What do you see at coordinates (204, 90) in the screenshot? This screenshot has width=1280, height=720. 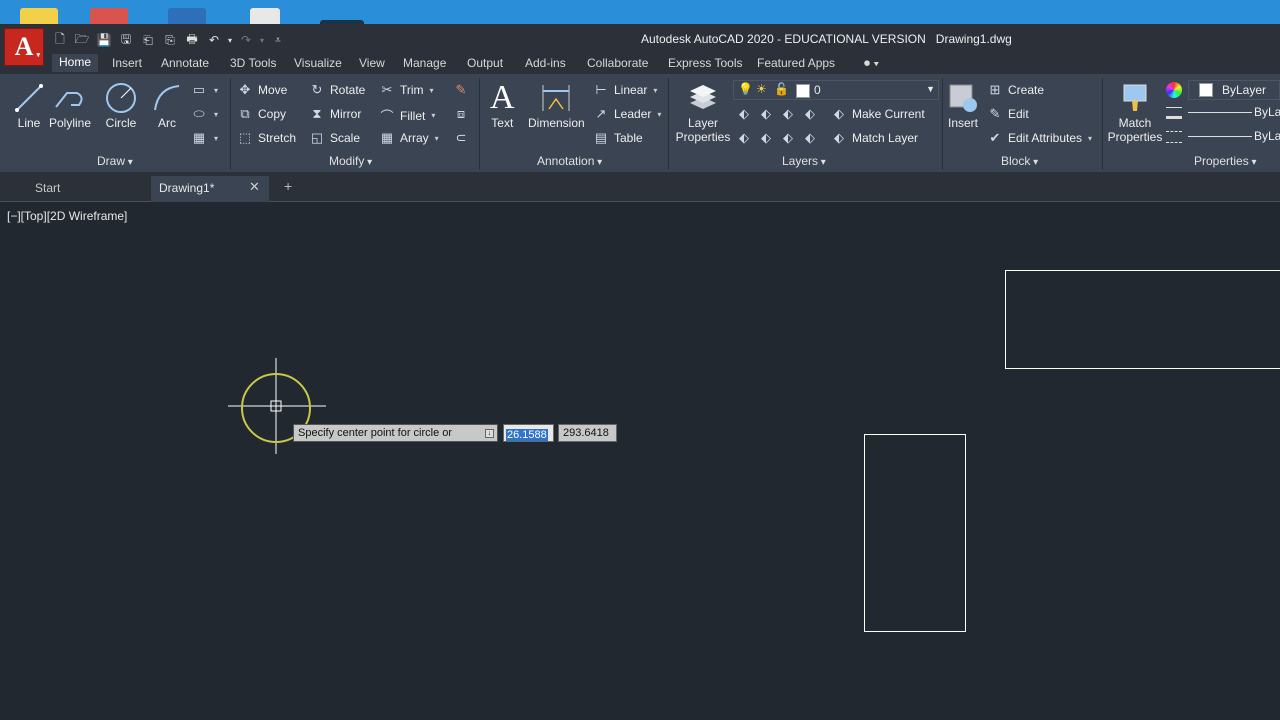 I see `rectangle-button: ▭ ▾` at bounding box center [204, 90].